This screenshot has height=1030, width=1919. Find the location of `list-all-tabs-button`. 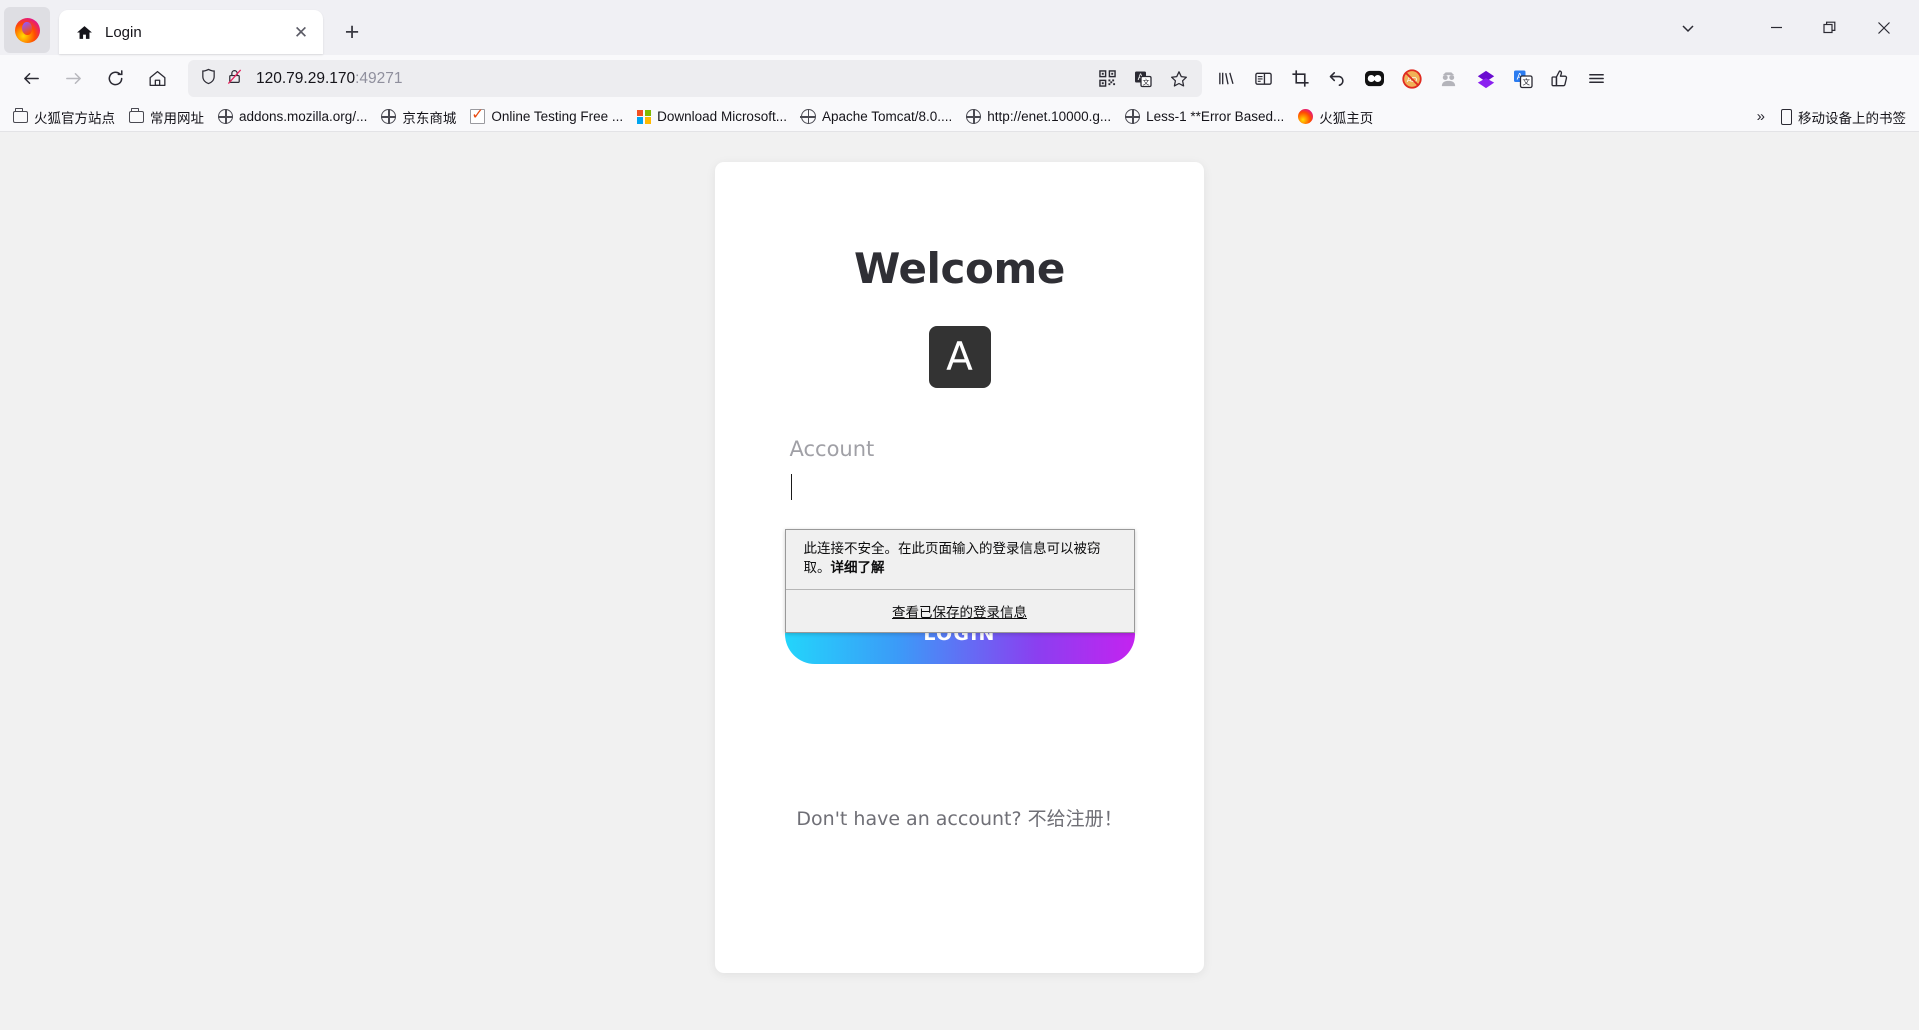

list-all-tabs-button is located at coordinates (1688, 27).